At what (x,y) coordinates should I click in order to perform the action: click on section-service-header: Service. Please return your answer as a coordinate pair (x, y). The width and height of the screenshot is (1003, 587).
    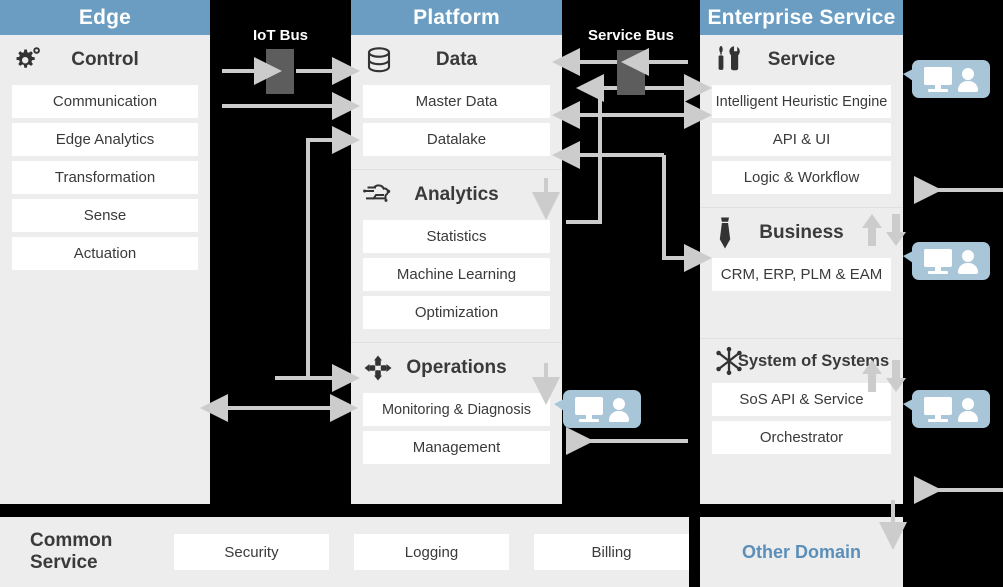
    Looking at the image, I should click on (801, 60).